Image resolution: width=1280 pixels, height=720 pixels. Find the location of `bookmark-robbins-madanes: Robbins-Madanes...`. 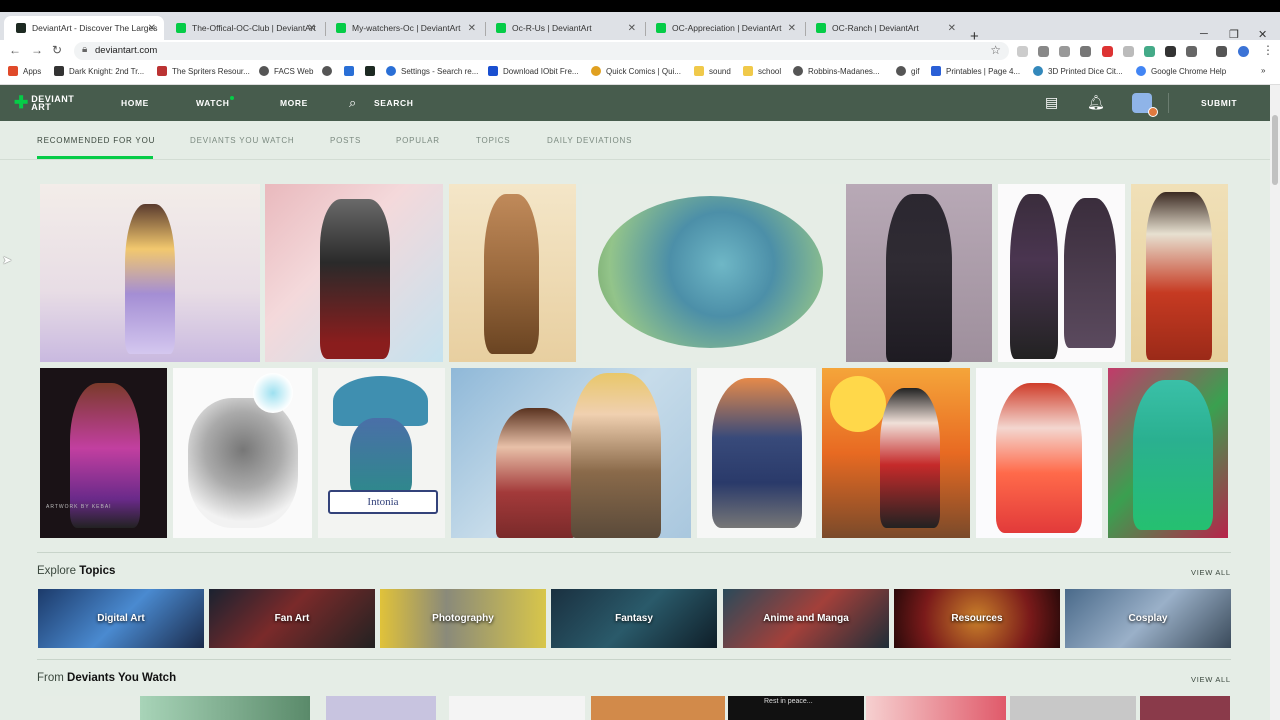

bookmark-robbins-madanes: Robbins-Madanes... is located at coordinates (836, 71).